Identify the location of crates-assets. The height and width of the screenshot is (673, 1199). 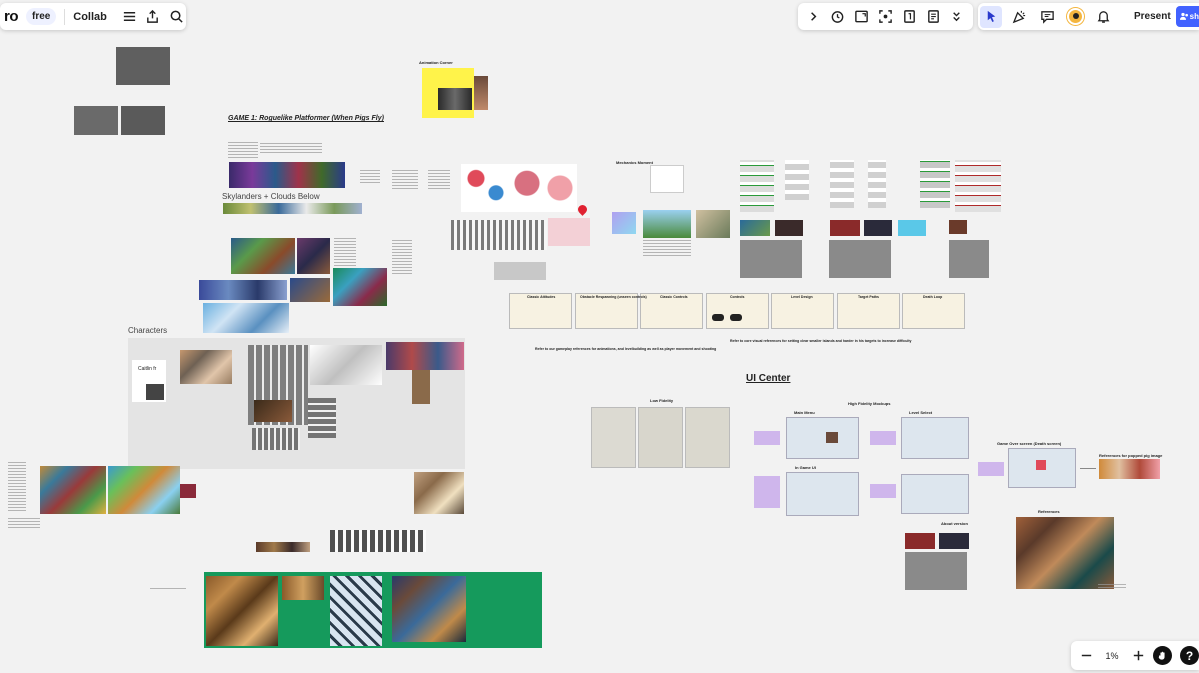
(242, 611).